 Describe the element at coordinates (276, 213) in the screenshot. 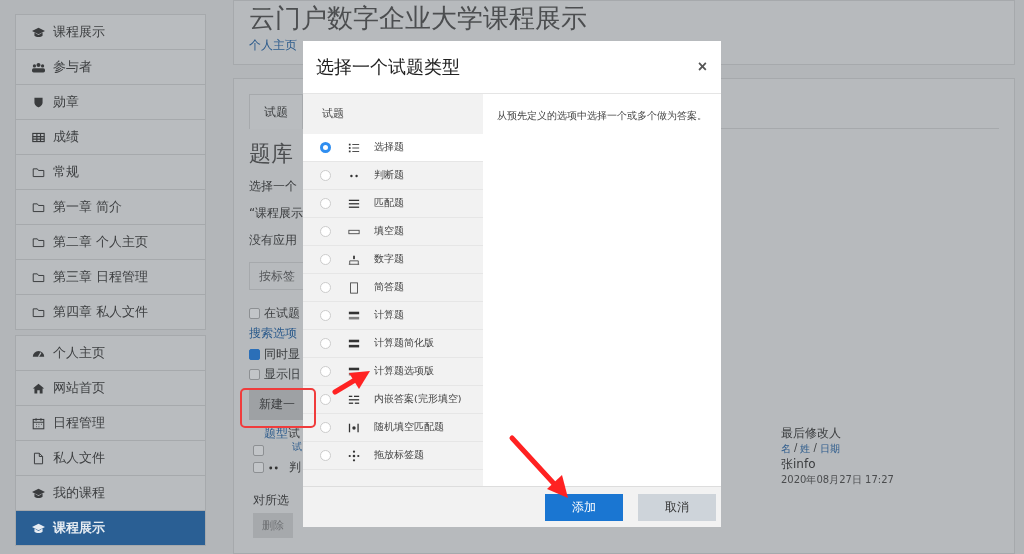

I see `text-line: “课程展示` at that location.